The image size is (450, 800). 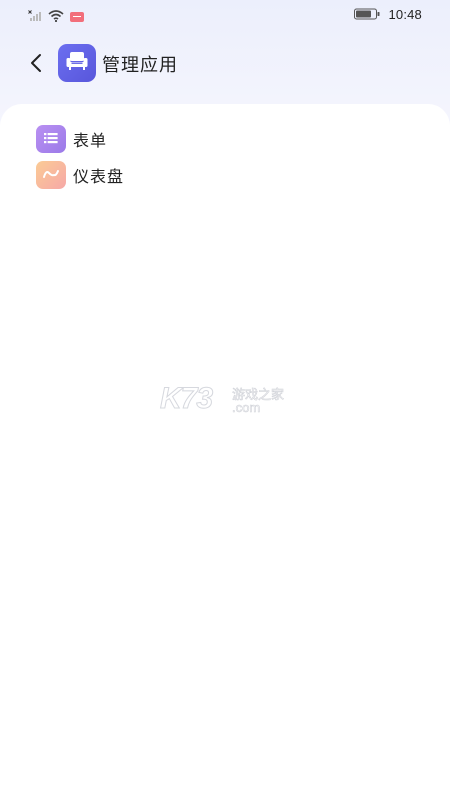 I want to click on menu-item-form: 表单, so click(x=71, y=139).